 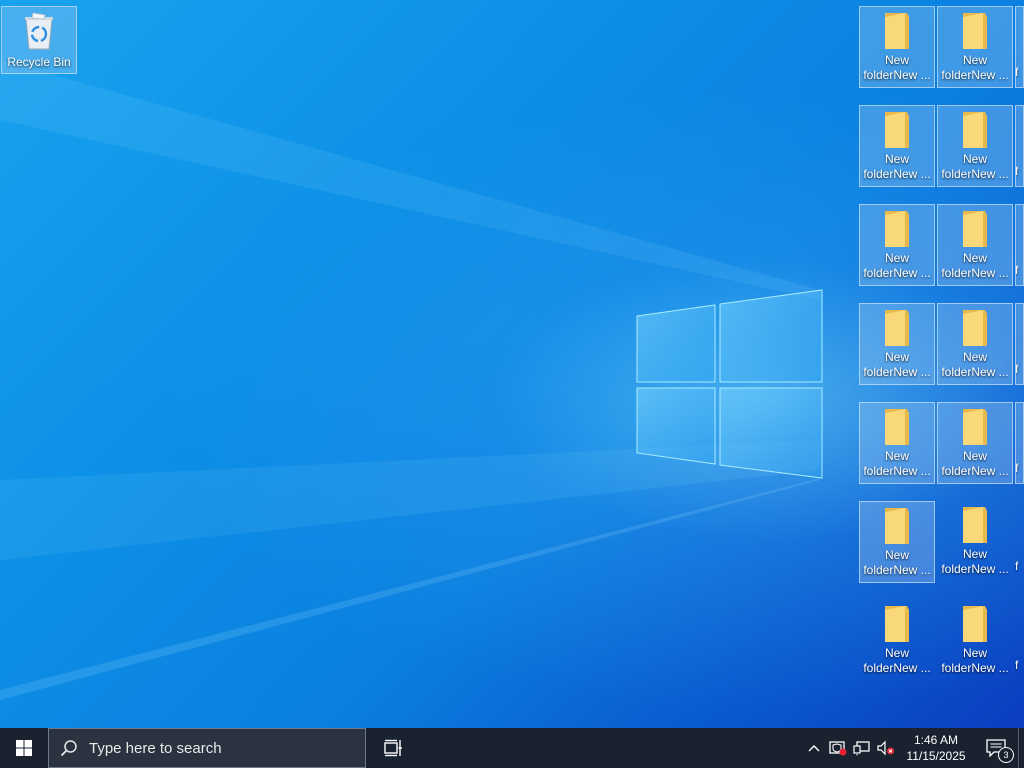 I want to click on task-view-button, so click(x=394, y=748).